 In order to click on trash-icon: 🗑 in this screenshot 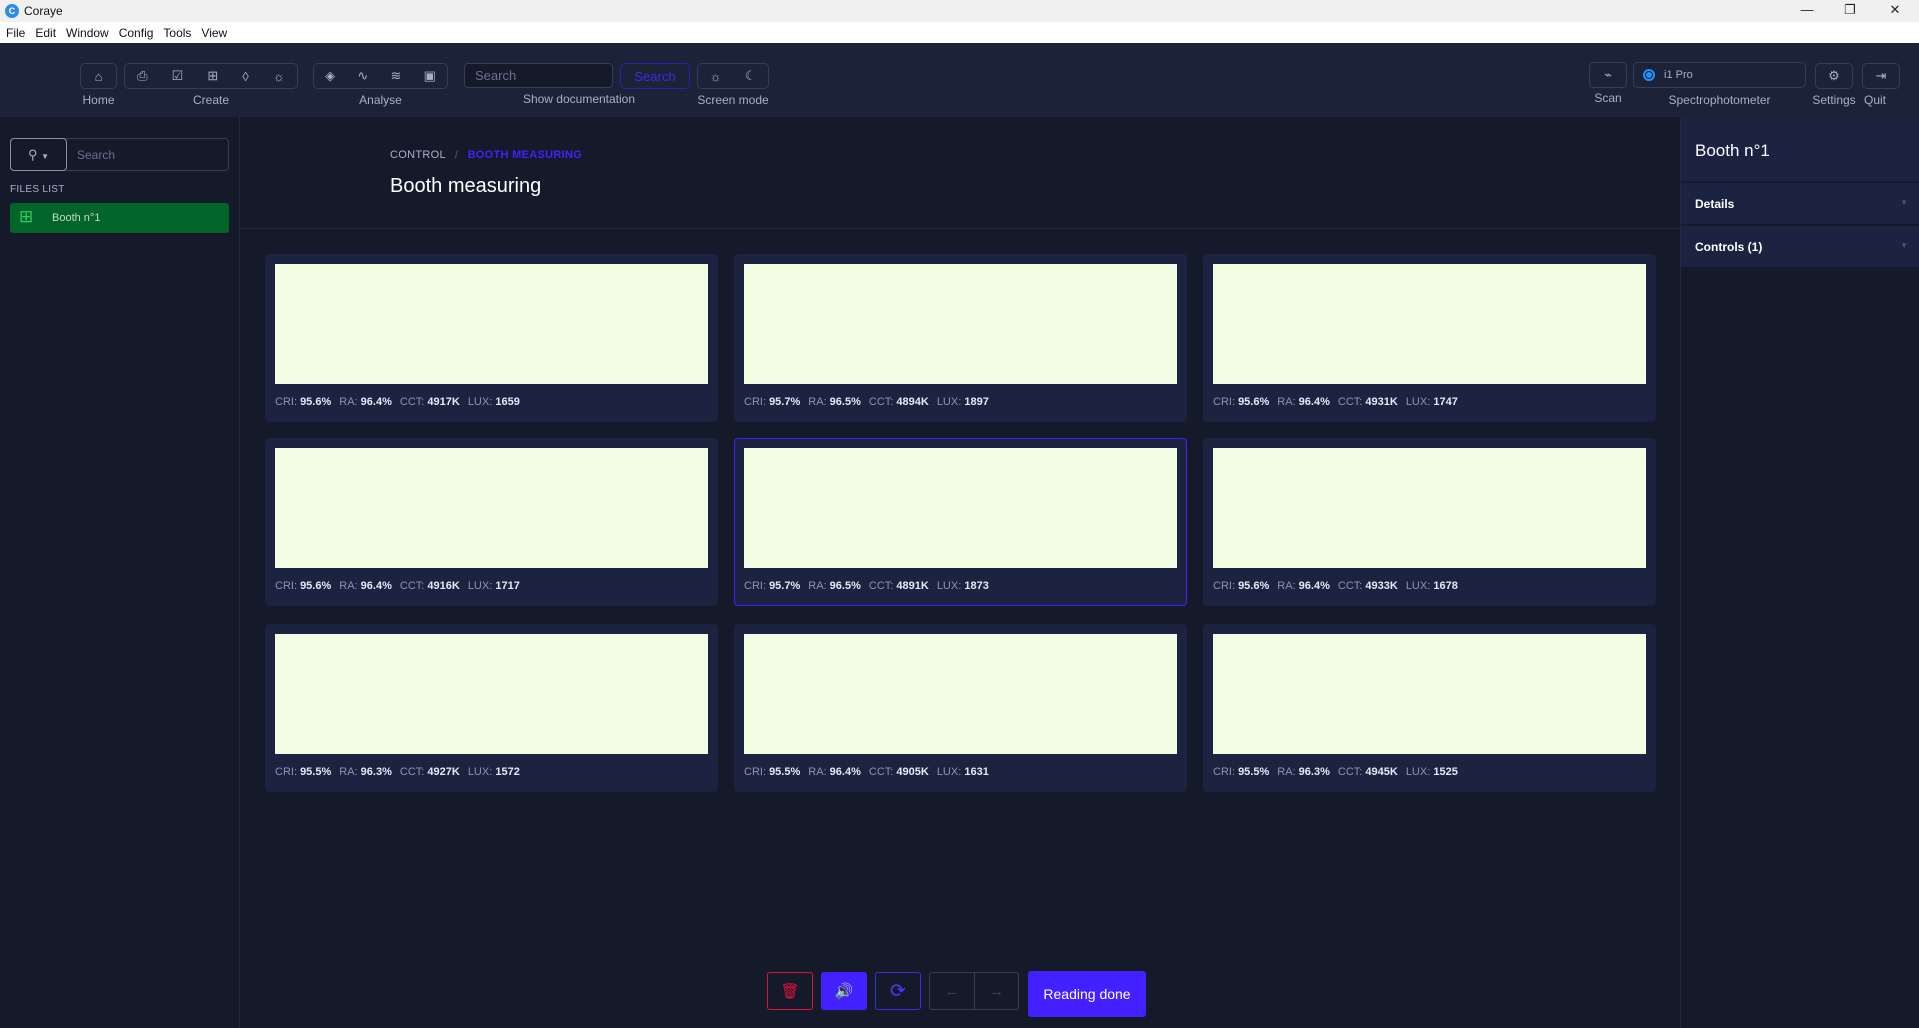, I will do `click(790, 991)`.